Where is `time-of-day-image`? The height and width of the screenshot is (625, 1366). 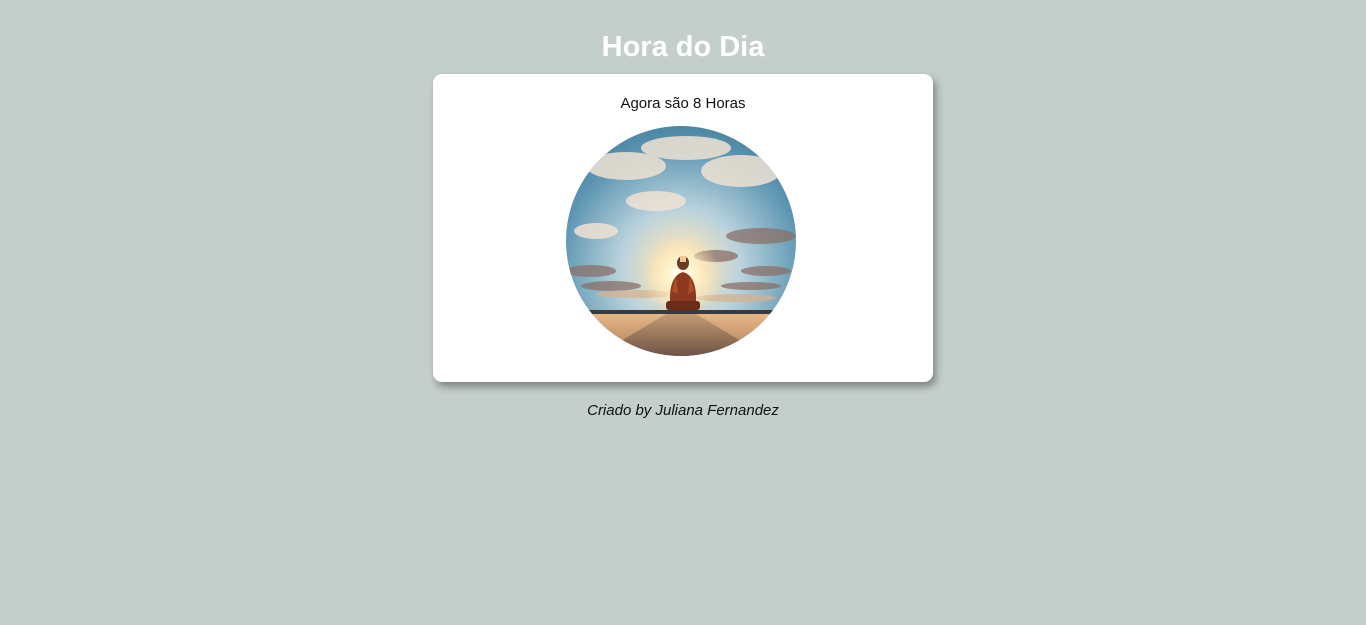
time-of-day-image is located at coordinates (681, 241).